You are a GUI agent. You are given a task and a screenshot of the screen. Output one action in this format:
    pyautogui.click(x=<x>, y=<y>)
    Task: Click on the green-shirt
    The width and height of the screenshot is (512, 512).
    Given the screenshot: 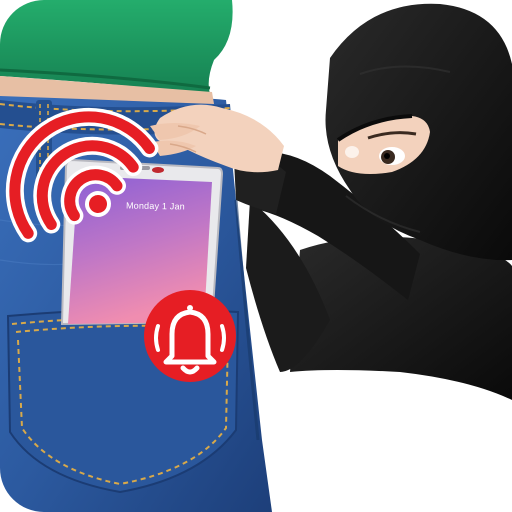 What is the action you would take?
    pyautogui.click(x=116, y=52)
    